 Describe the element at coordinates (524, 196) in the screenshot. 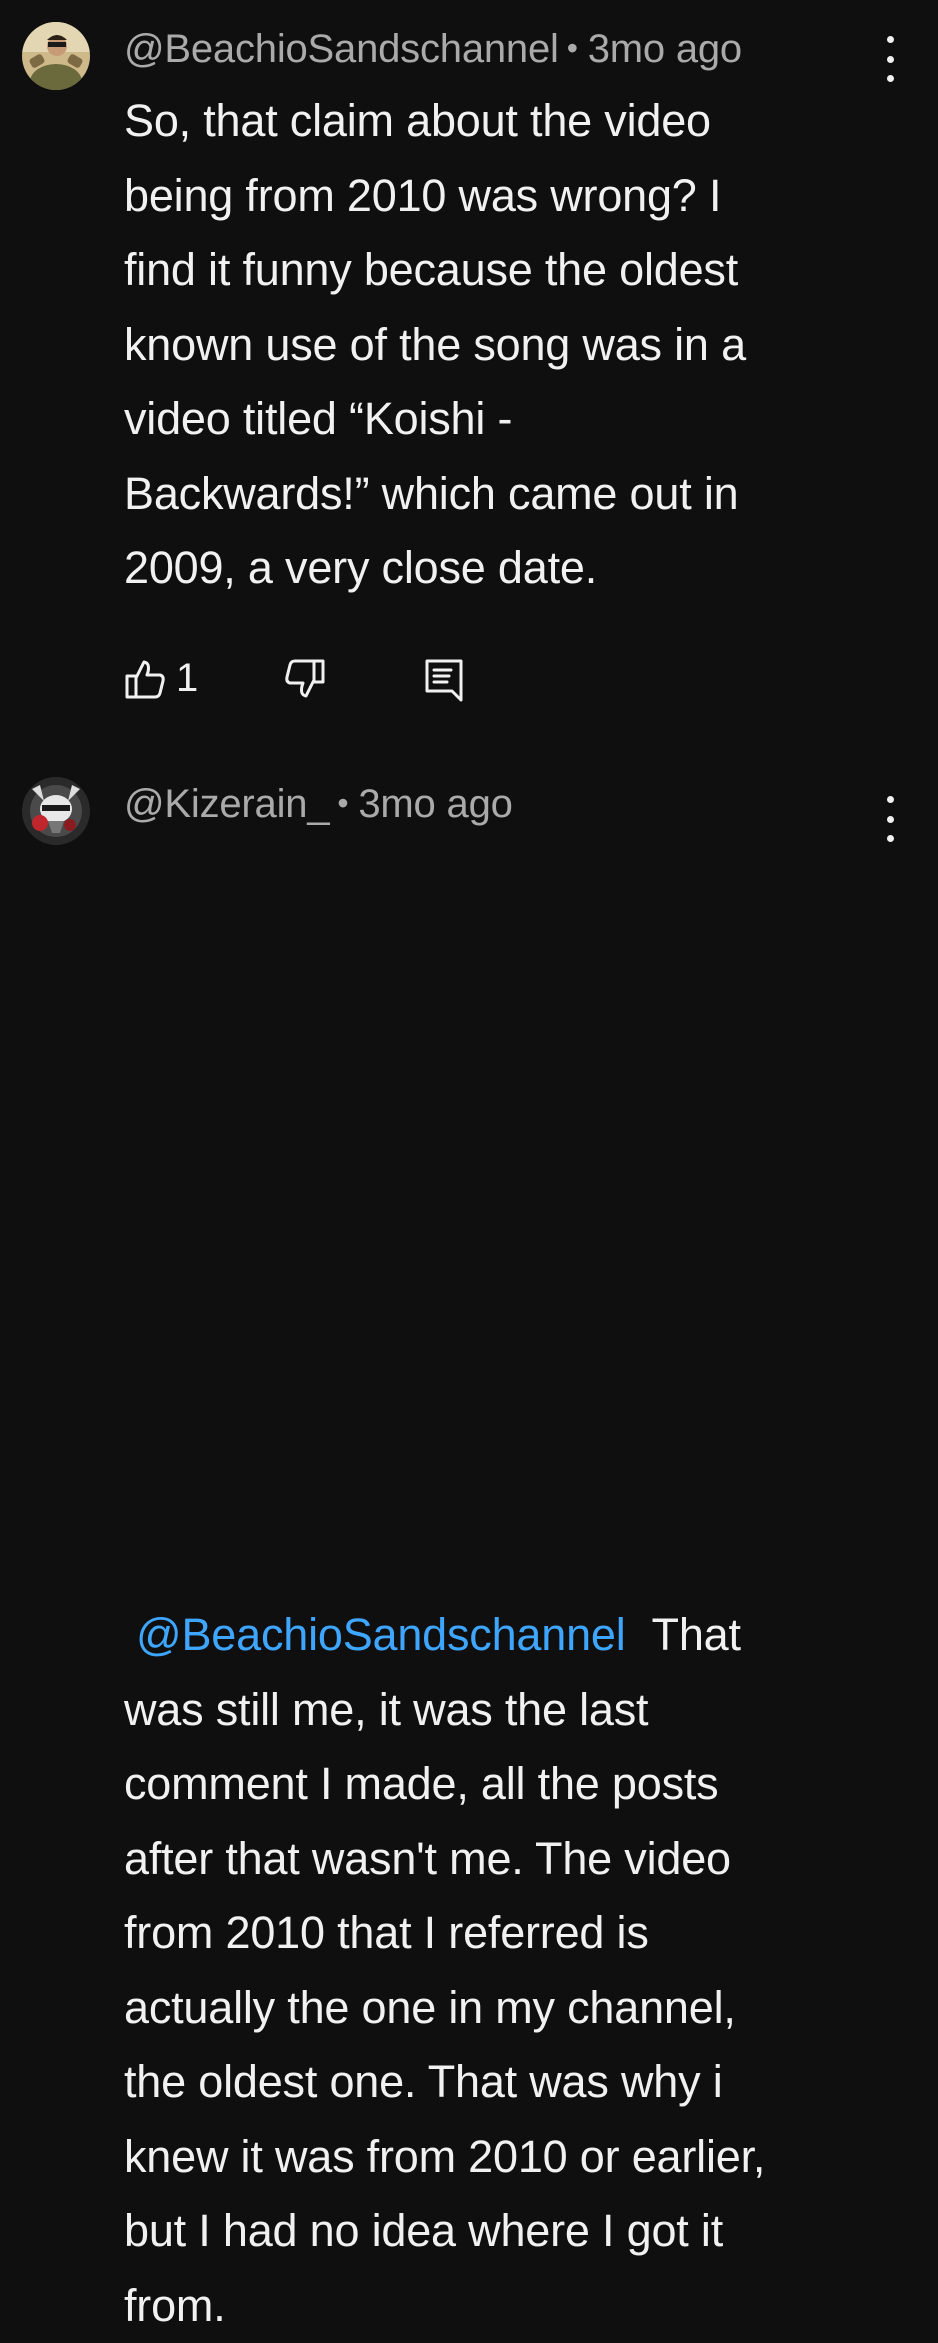

I see `comment-line: being from 2010 was wrong? I` at that location.